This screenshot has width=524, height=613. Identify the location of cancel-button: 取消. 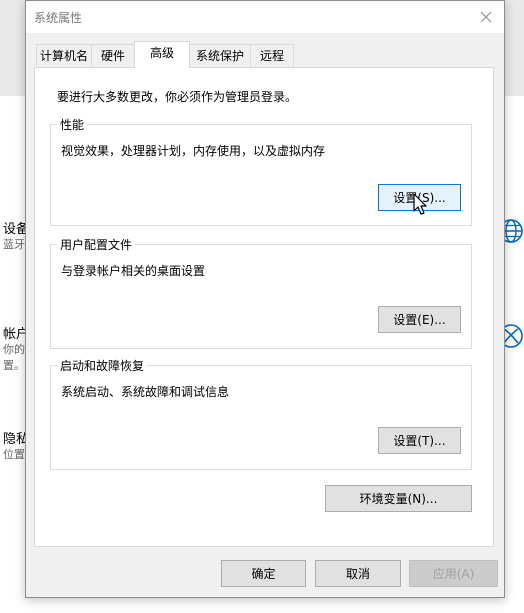
(358, 573).